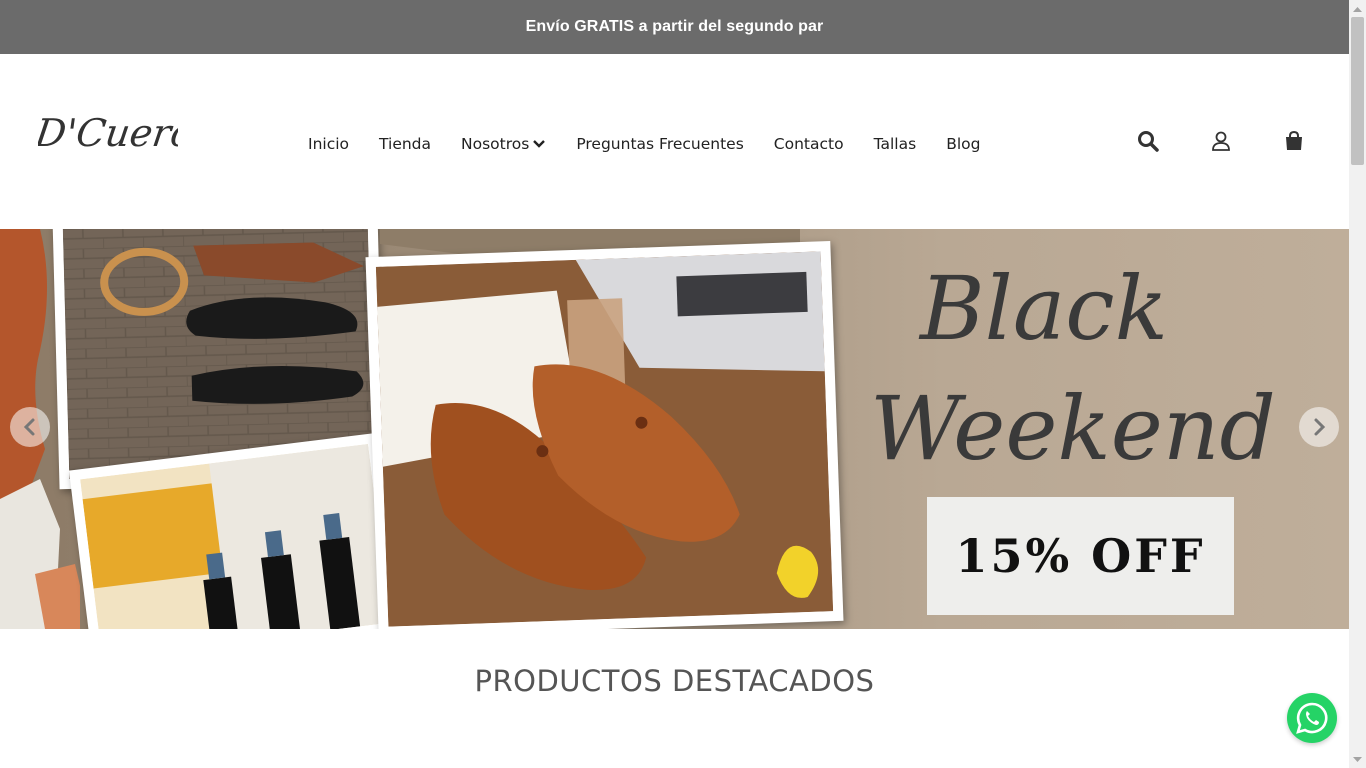 This screenshot has width=1366, height=768. I want to click on header-actions, so click(1221, 141).